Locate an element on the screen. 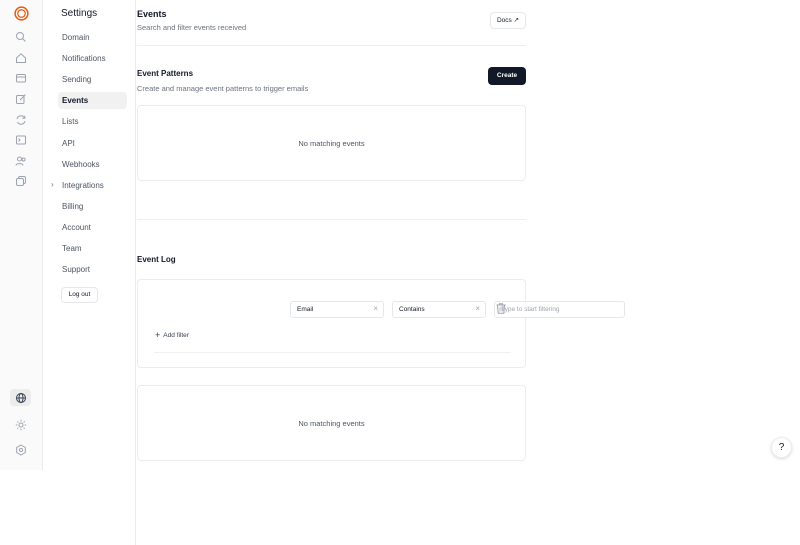  logout-button: Log out is located at coordinates (79, 295).